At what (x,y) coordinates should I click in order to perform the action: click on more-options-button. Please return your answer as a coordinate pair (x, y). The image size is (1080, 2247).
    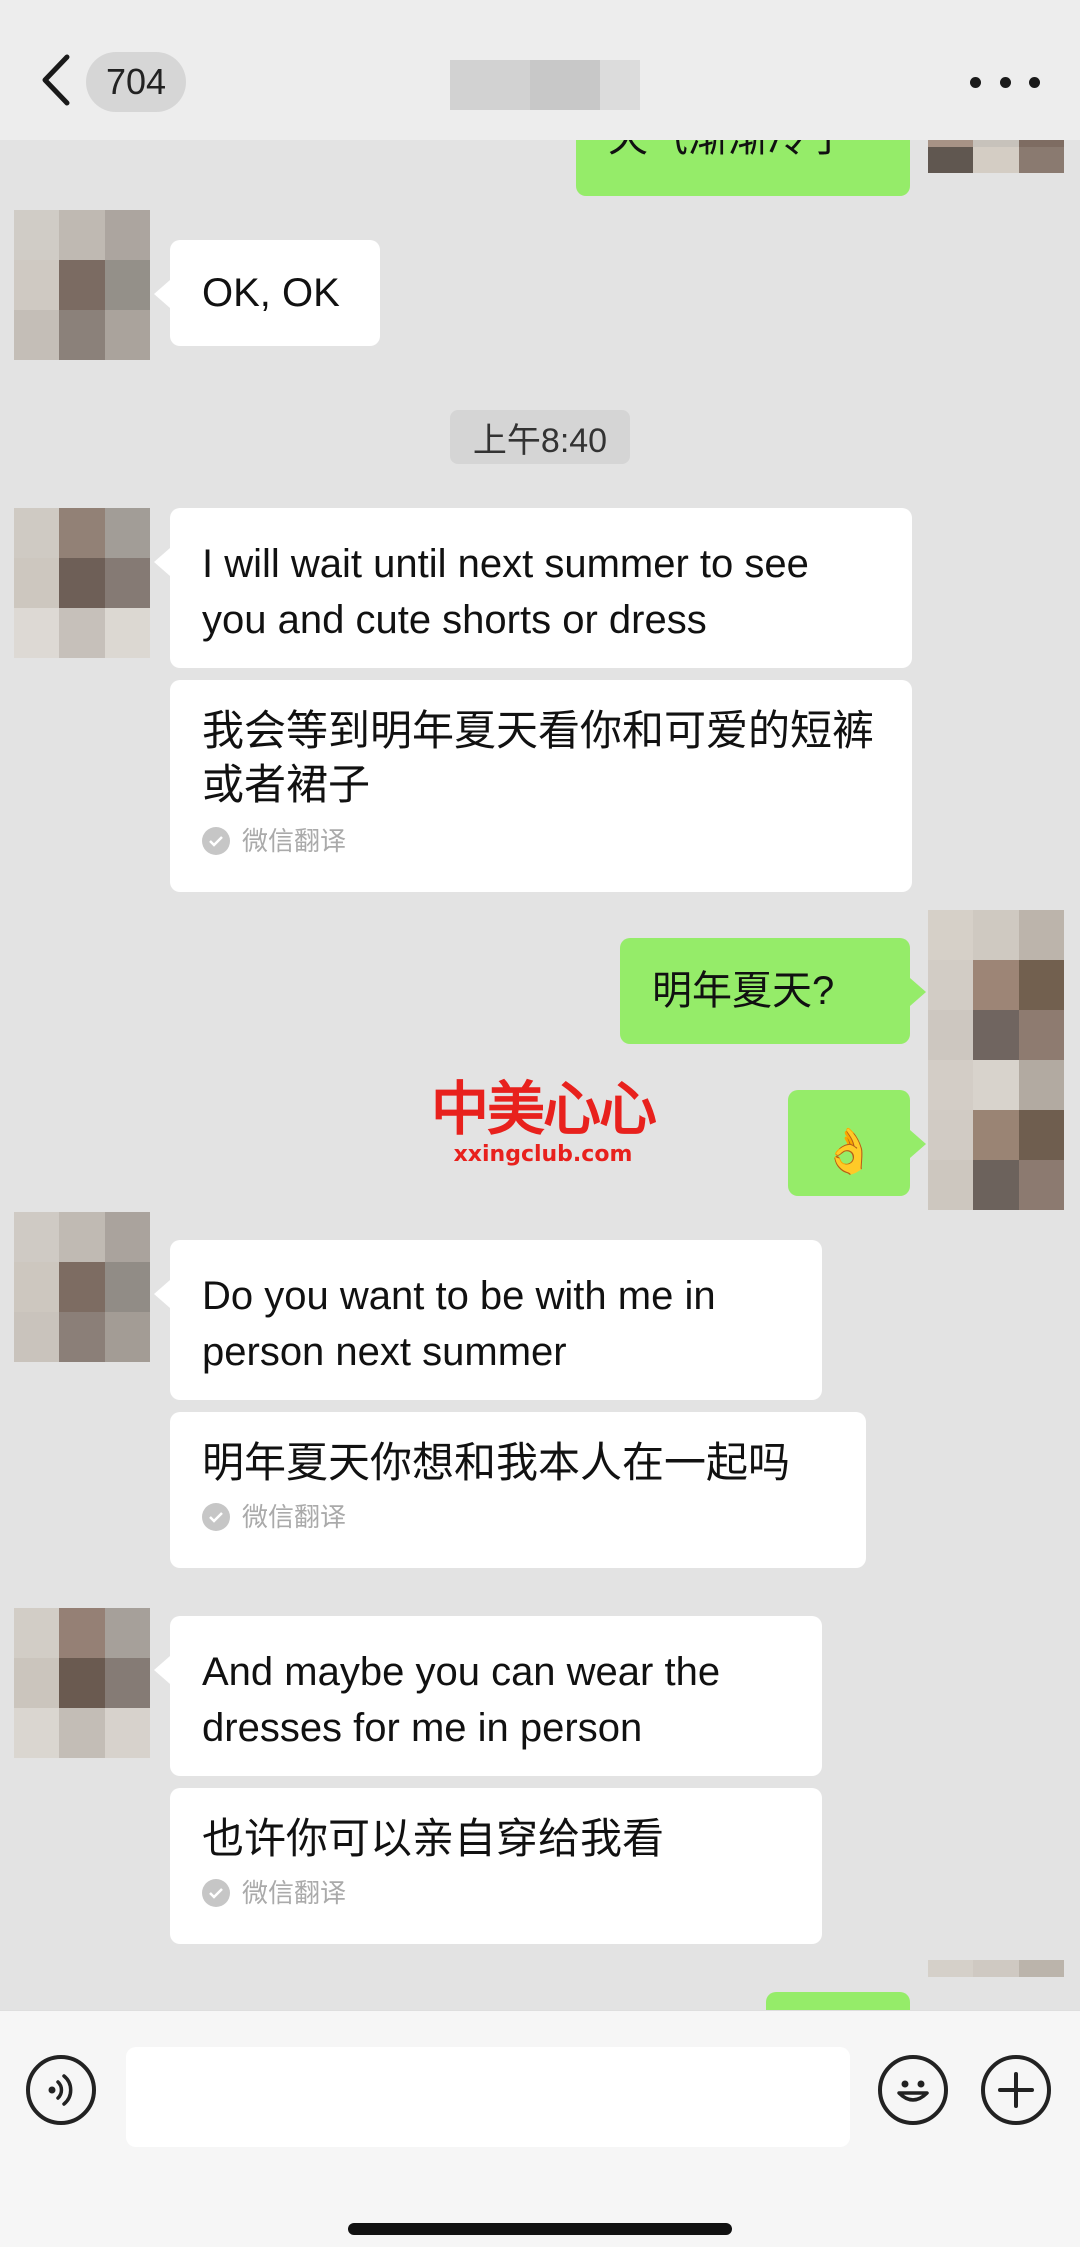
    Looking at the image, I should click on (1005, 82).